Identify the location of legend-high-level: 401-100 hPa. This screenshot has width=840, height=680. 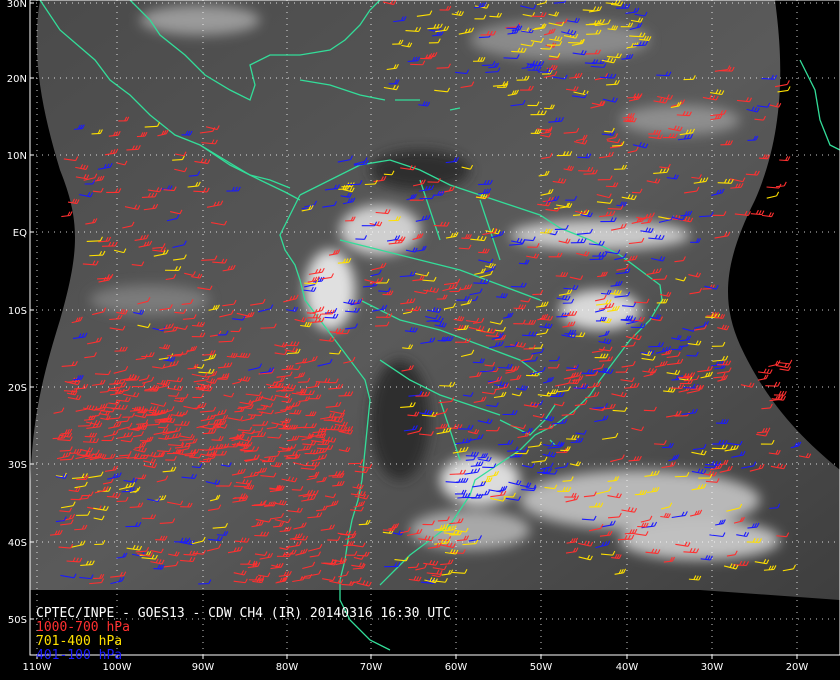
(79, 655).